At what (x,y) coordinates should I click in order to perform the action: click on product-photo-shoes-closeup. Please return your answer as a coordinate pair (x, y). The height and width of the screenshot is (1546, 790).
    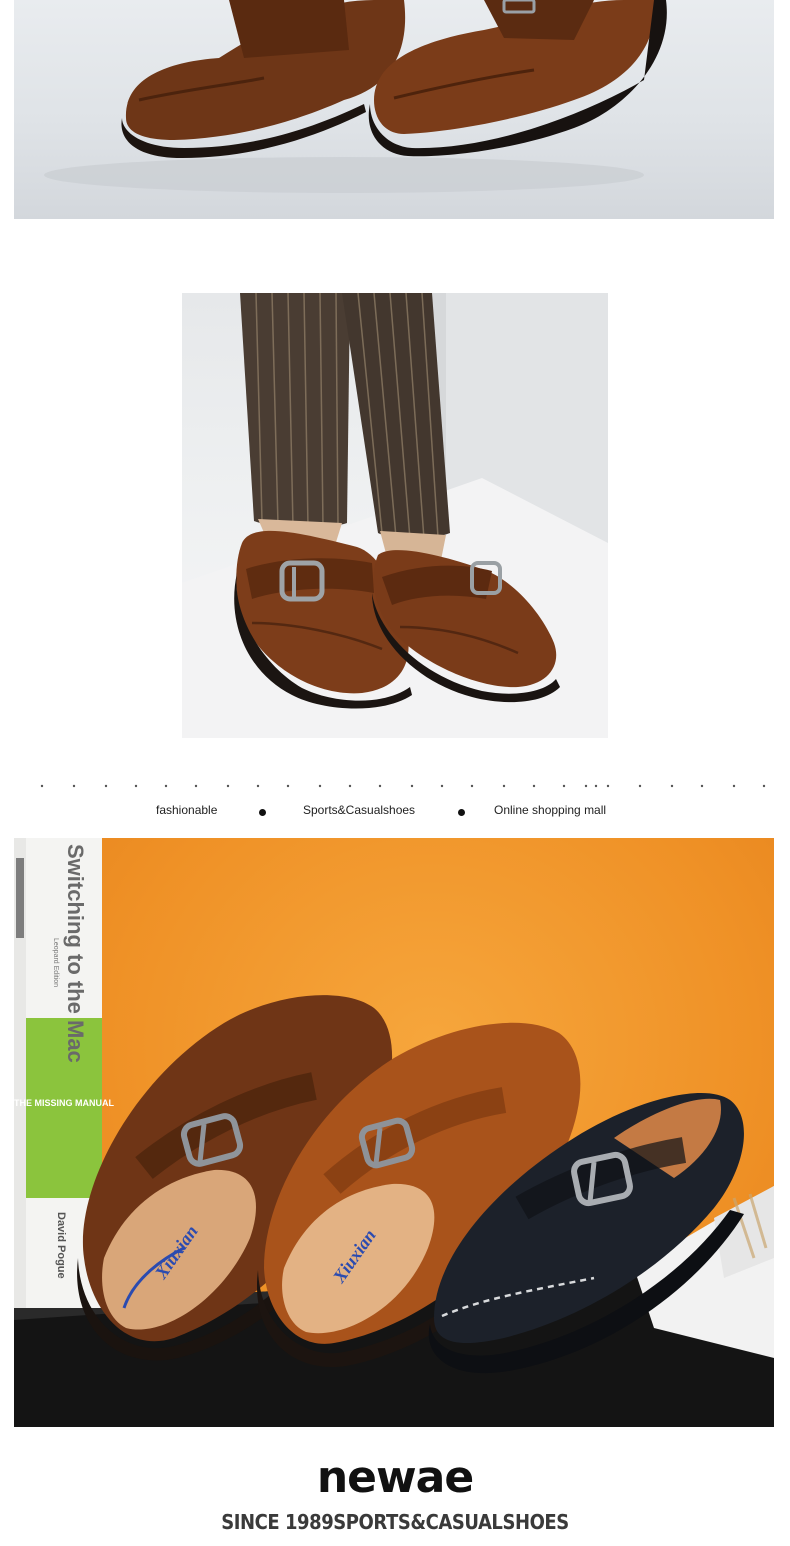
    Looking at the image, I should click on (394, 109).